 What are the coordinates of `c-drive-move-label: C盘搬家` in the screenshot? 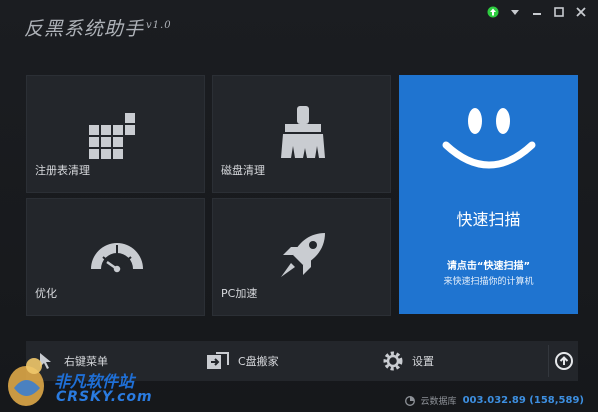 It's located at (258, 361).